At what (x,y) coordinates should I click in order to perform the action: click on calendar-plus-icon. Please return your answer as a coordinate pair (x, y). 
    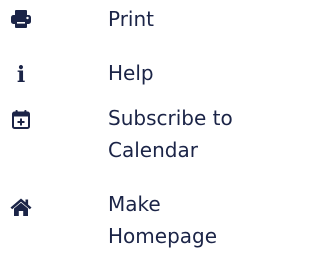
    Looking at the image, I should click on (21, 119).